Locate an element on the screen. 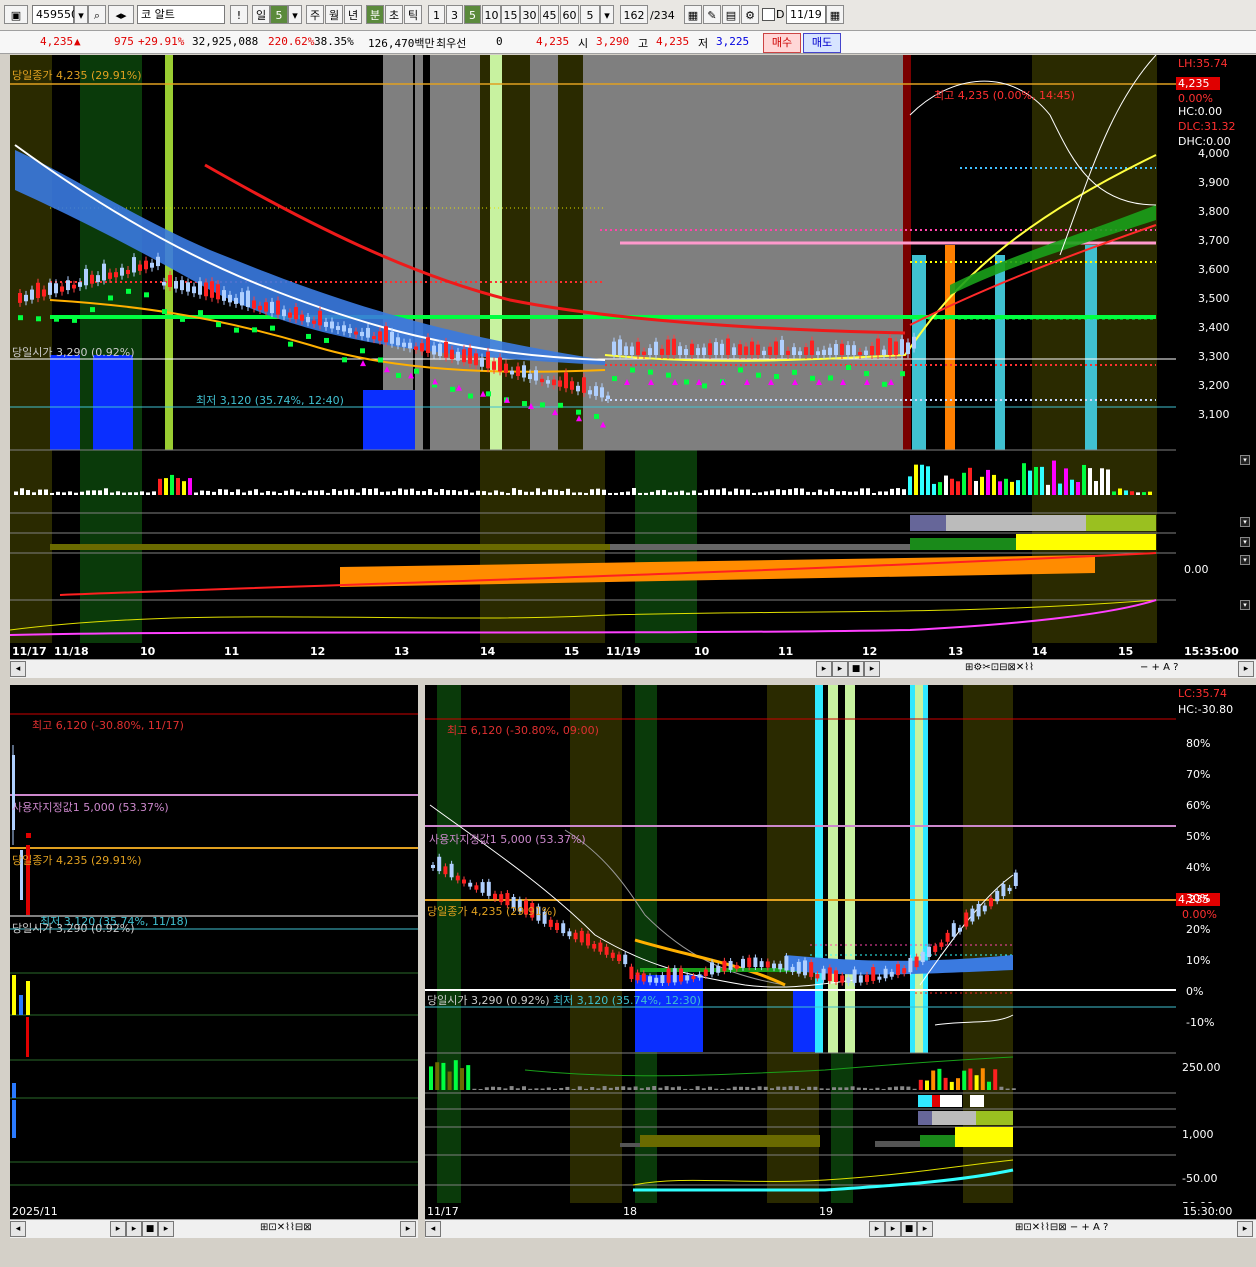  prev-next-icon: ◂▸ is located at coordinates (121, 14).